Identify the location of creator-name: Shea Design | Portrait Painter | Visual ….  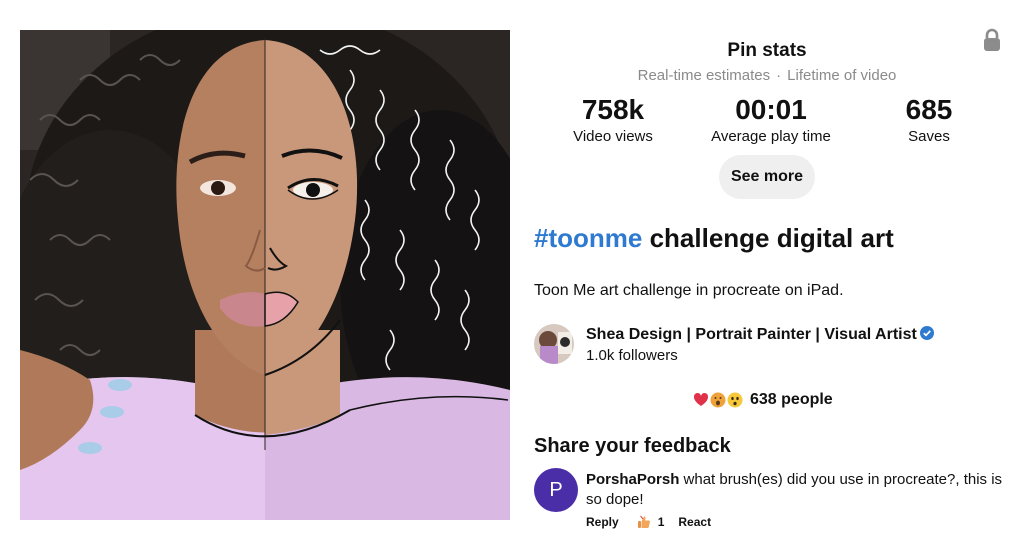
(760, 335).